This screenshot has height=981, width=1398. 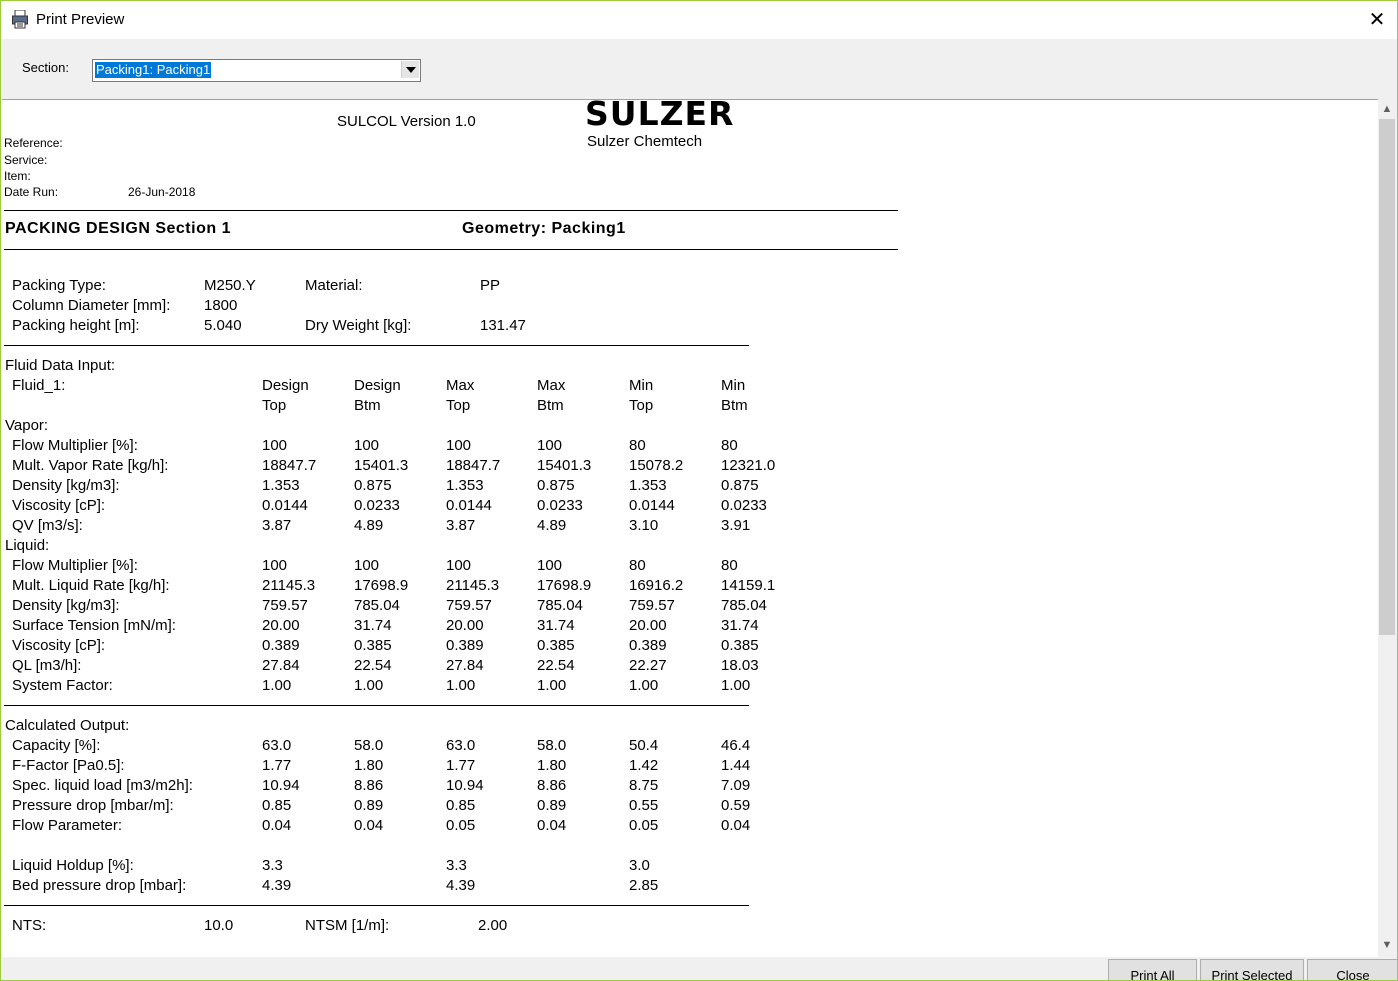 What do you see at coordinates (1387, 377) in the screenshot?
I see `scrollbar-thumb` at bounding box center [1387, 377].